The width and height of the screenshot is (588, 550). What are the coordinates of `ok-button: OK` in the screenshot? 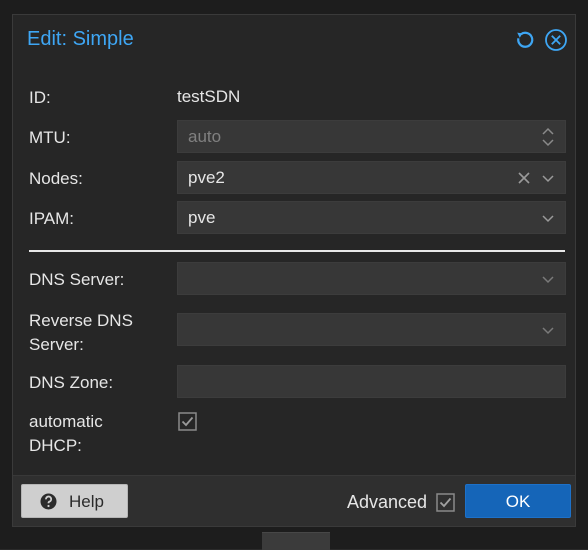 It's located at (518, 501).